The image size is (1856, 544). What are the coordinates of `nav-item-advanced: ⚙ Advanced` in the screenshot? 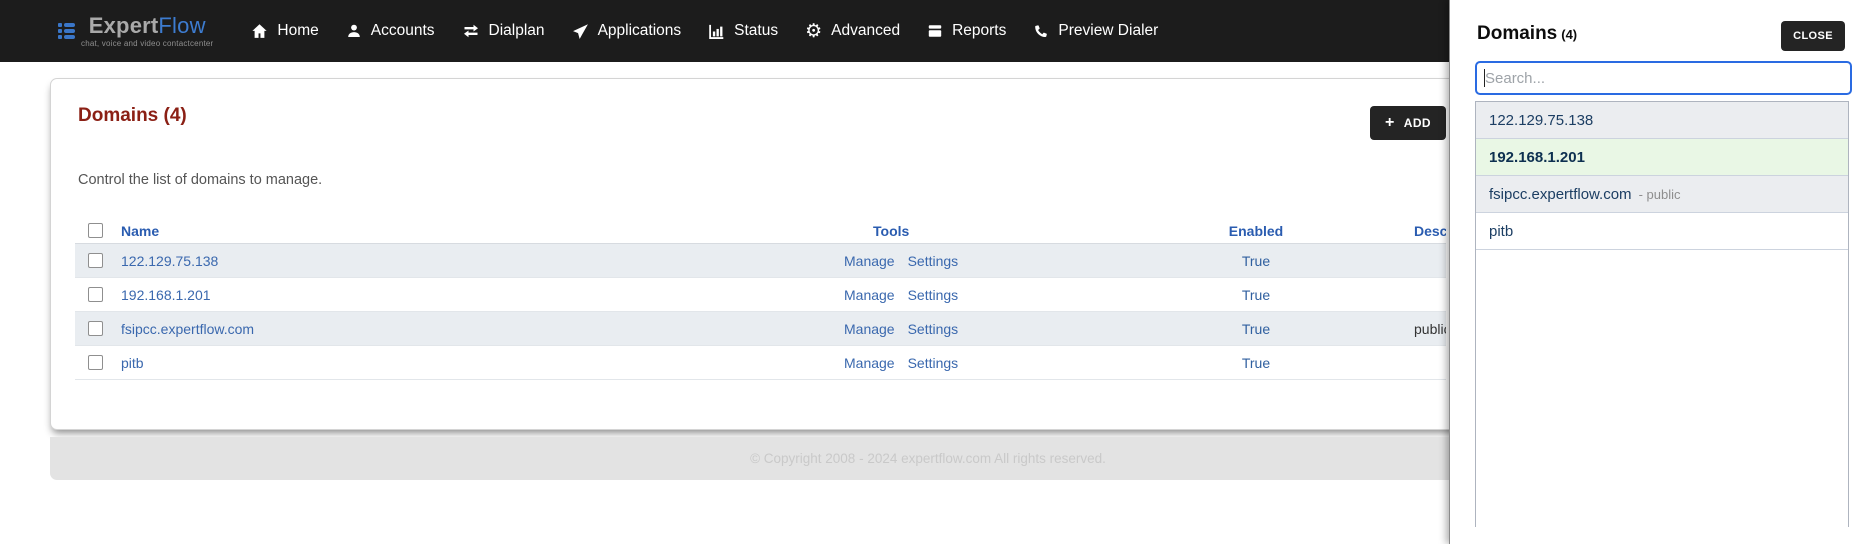 It's located at (852, 31).